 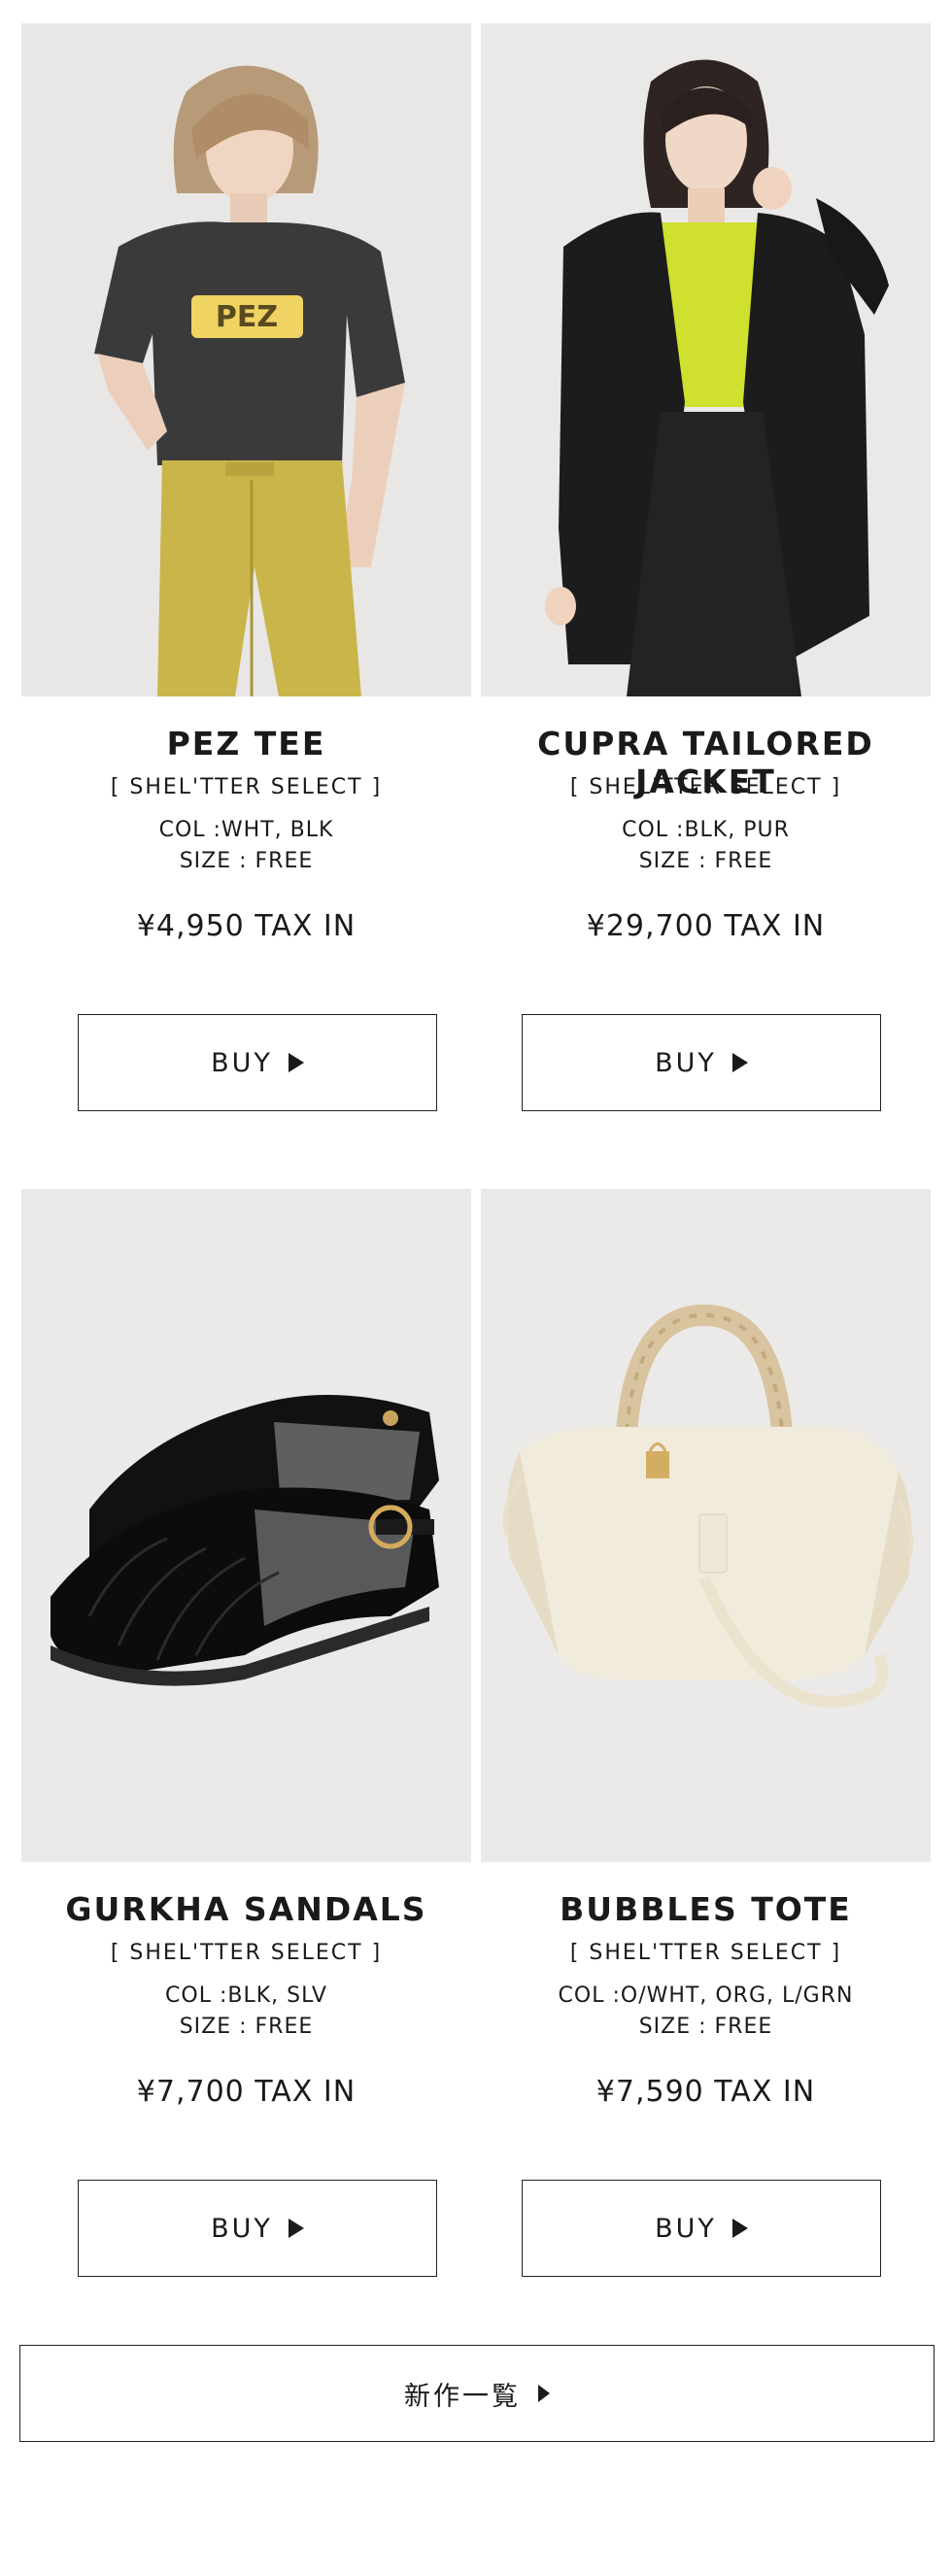 What do you see at coordinates (544, 2393) in the screenshot?
I see `caret-right-icon` at bounding box center [544, 2393].